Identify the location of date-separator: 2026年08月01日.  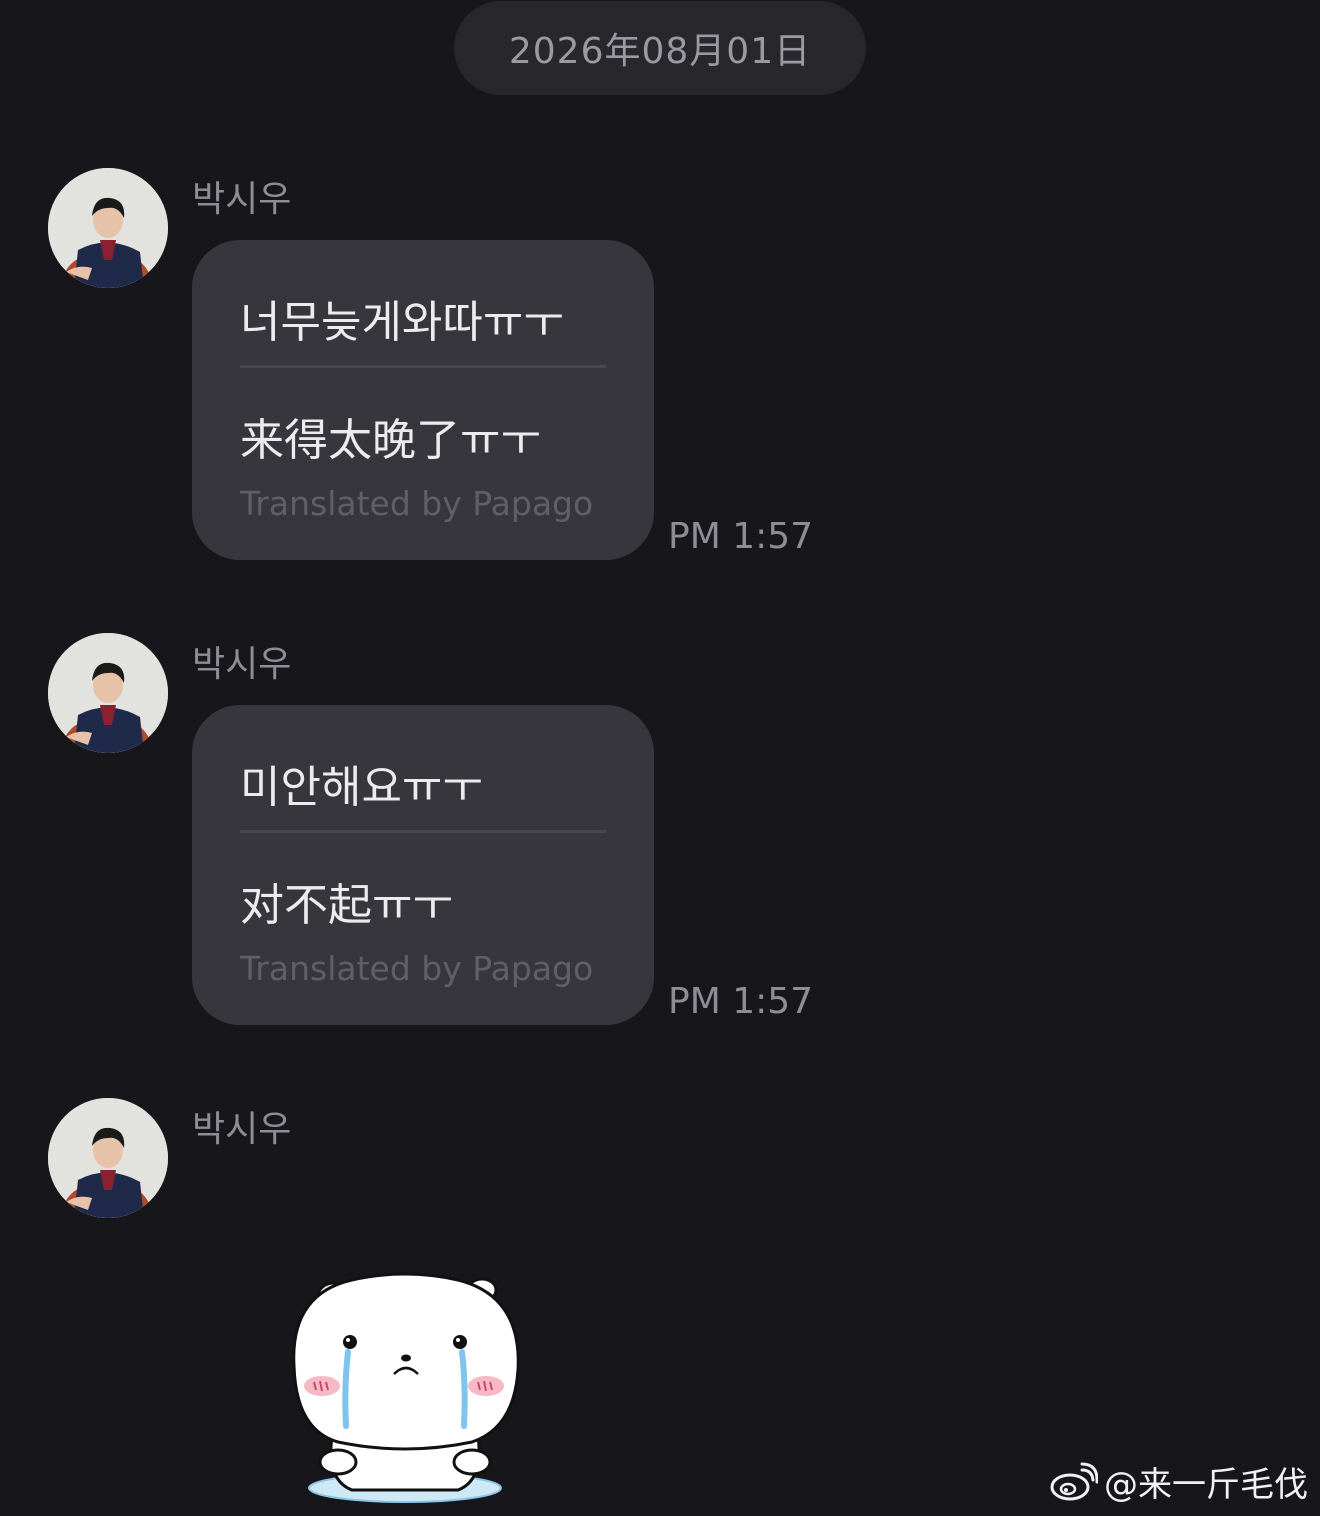
(660, 48).